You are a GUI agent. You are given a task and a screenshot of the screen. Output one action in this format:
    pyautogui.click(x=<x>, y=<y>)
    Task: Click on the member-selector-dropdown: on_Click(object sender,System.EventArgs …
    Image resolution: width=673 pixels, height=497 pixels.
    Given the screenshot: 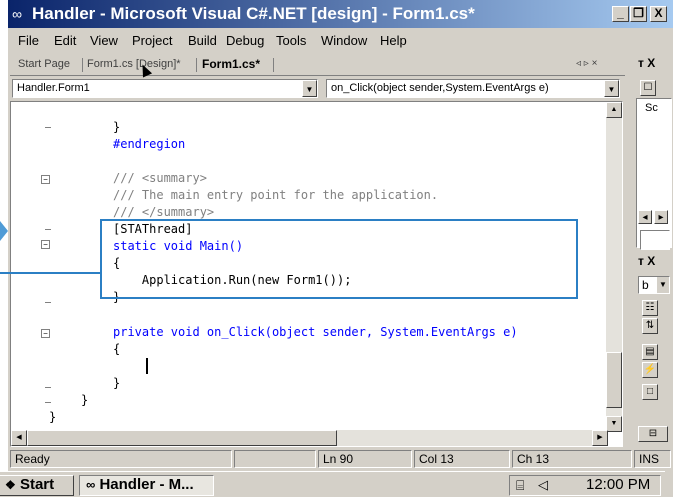 What is the action you would take?
    pyautogui.click(x=473, y=88)
    